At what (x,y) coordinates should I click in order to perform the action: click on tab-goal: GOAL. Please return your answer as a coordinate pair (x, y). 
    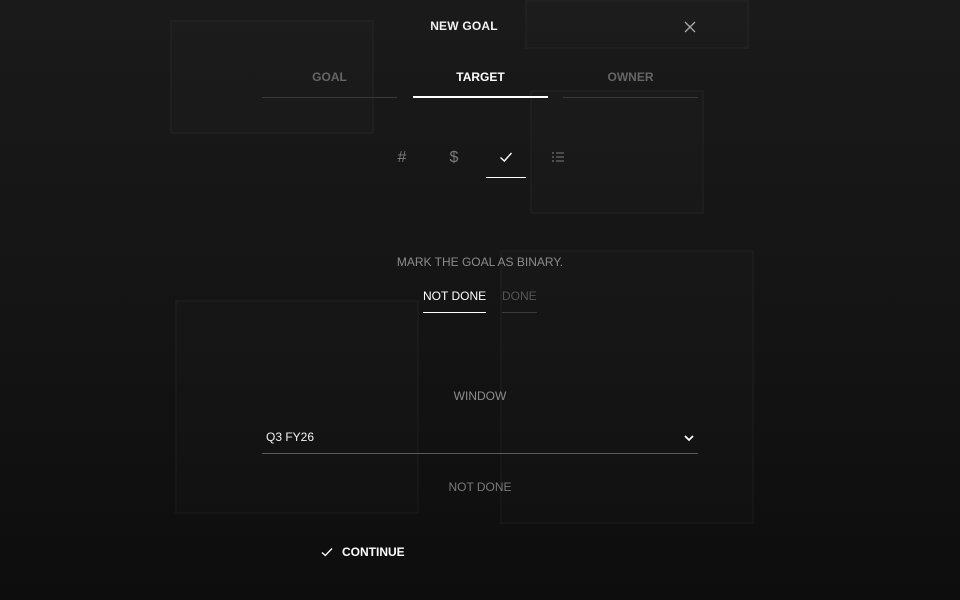
    Looking at the image, I should click on (329, 80).